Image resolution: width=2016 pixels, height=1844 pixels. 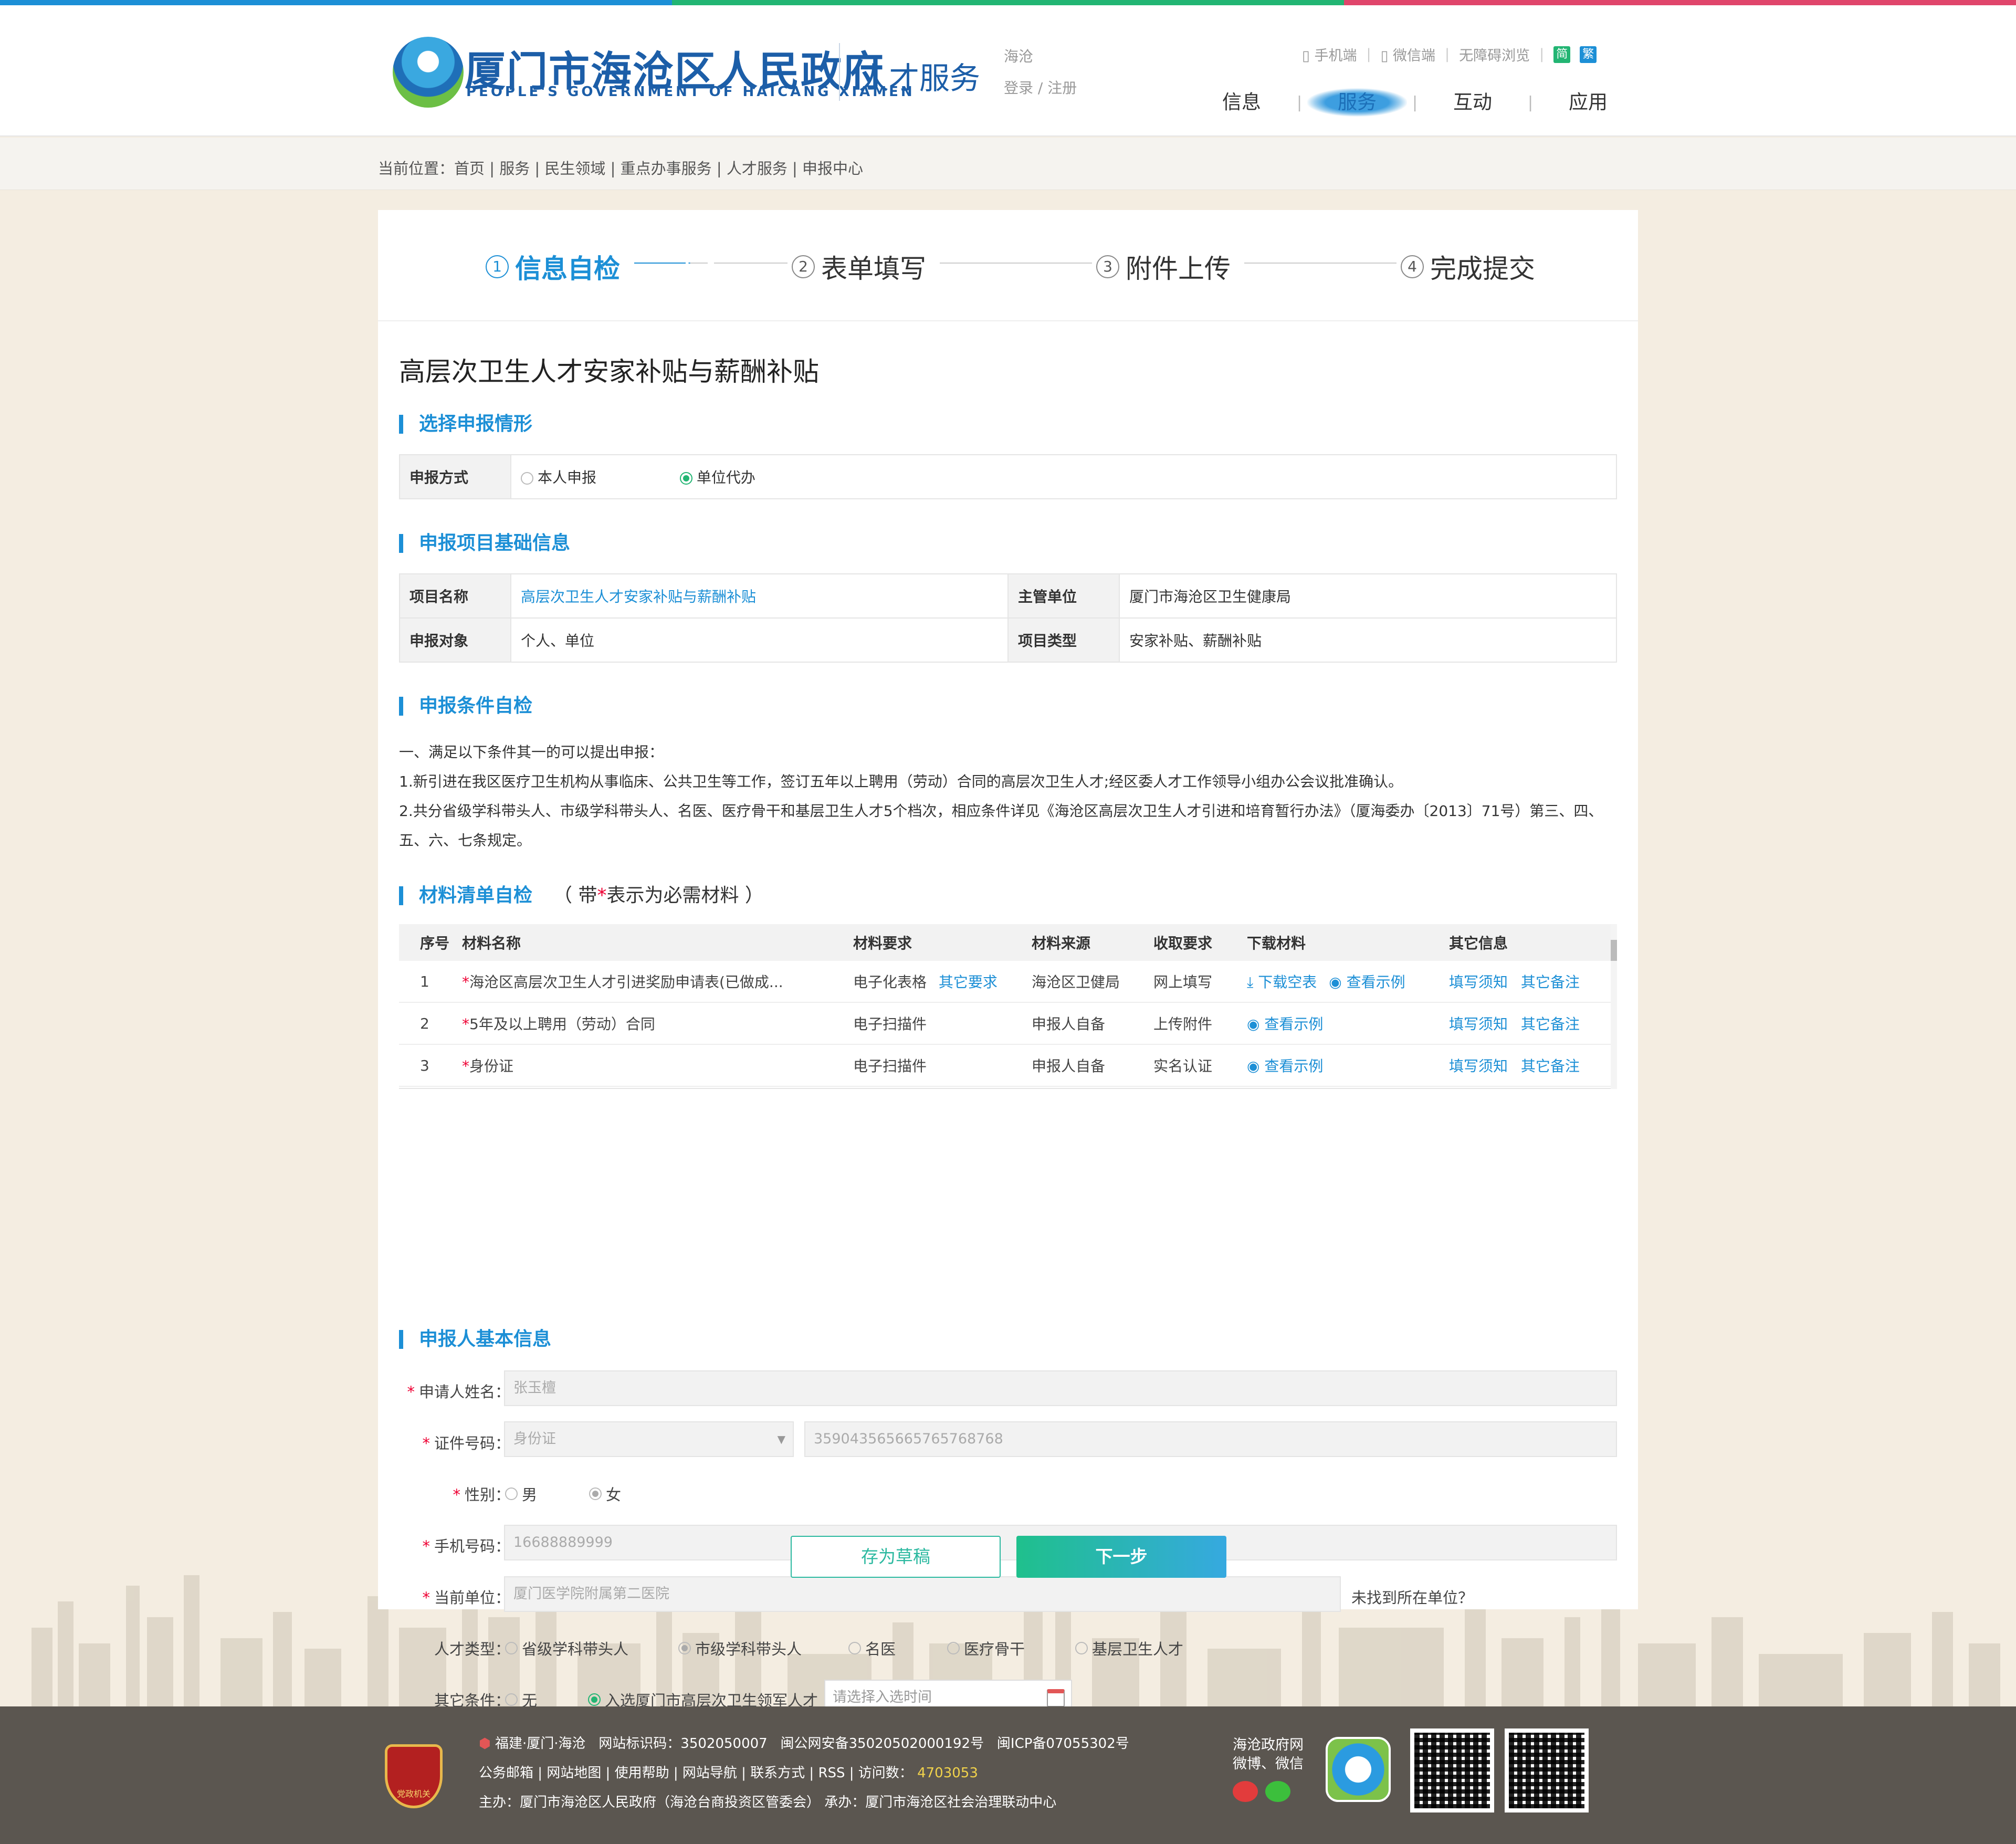 I want to click on calendar-icon, so click(x=1056, y=1698).